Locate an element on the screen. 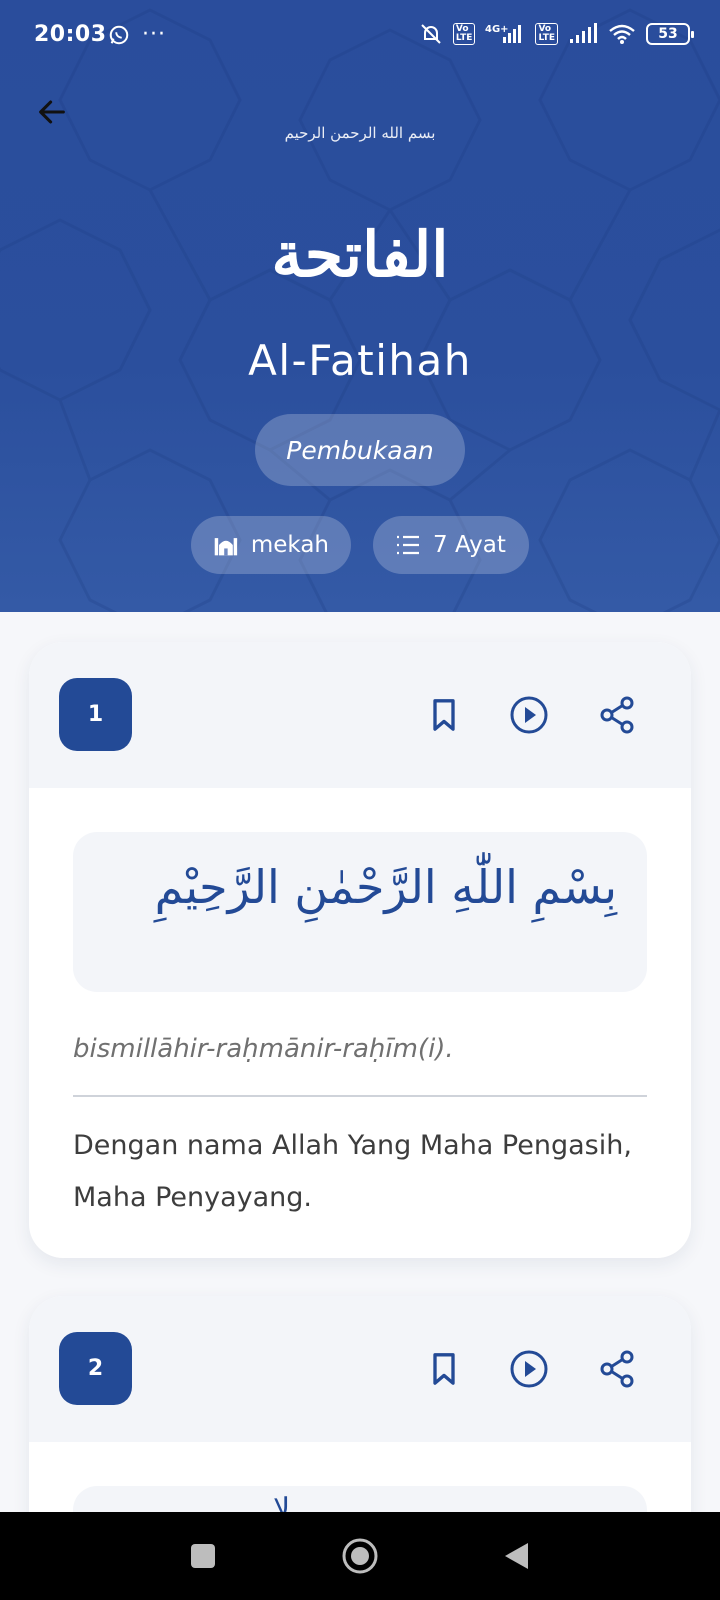 The height and width of the screenshot is (1600, 720). battery-indicator: 53 is located at coordinates (670, 34).